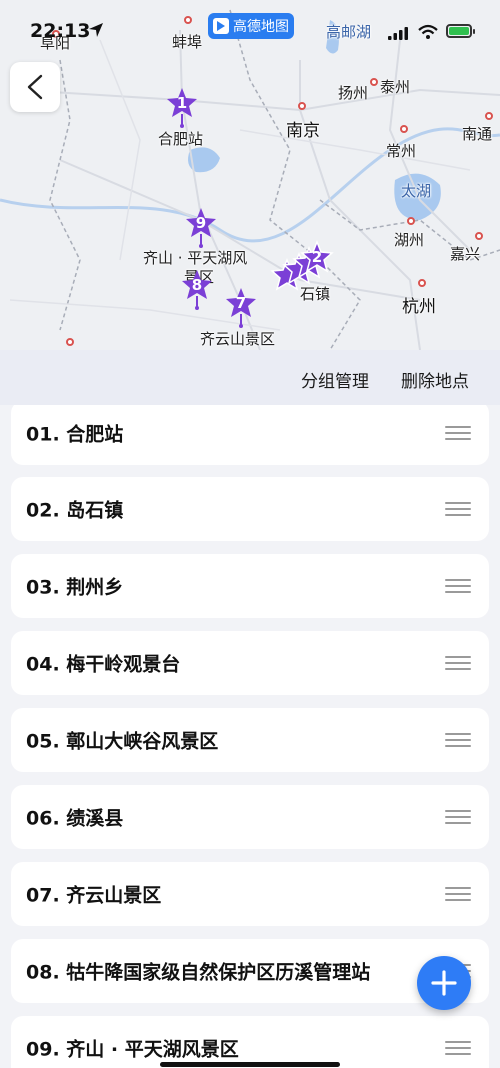  Describe the element at coordinates (250, 663) in the screenshot. I see `list-item: 04. 梅干岭观景台` at that location.